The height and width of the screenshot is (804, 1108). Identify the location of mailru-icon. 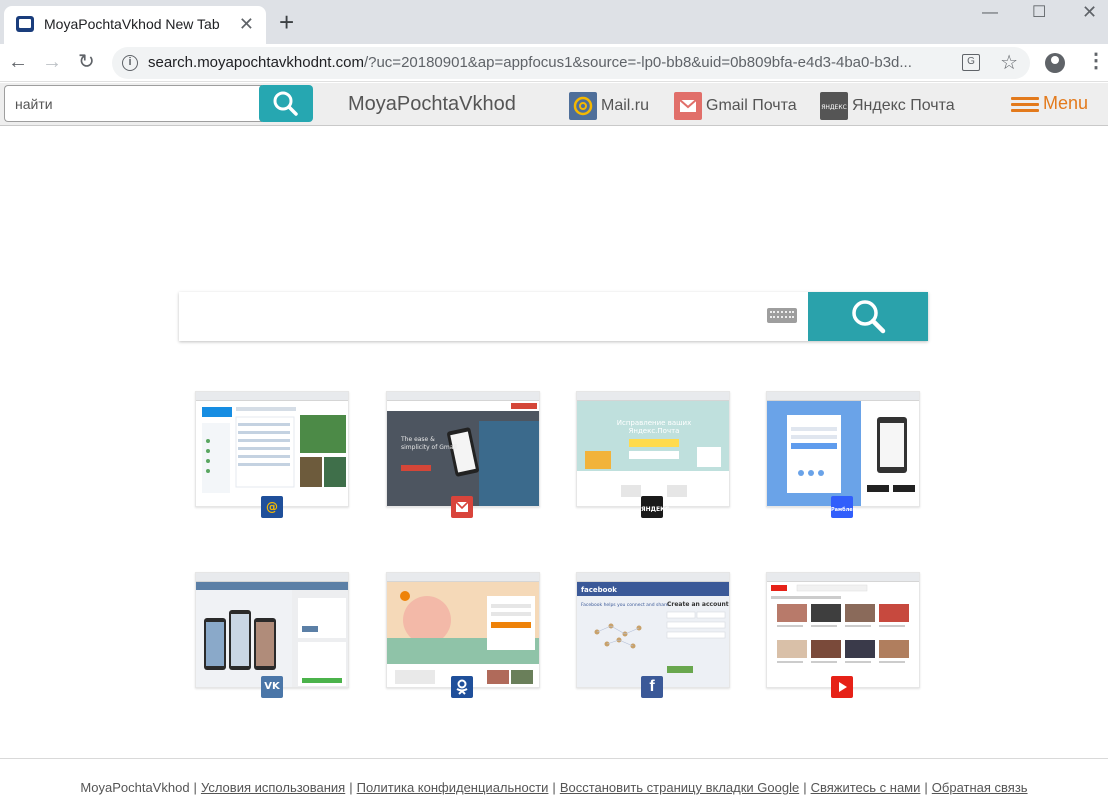
(583, 106).